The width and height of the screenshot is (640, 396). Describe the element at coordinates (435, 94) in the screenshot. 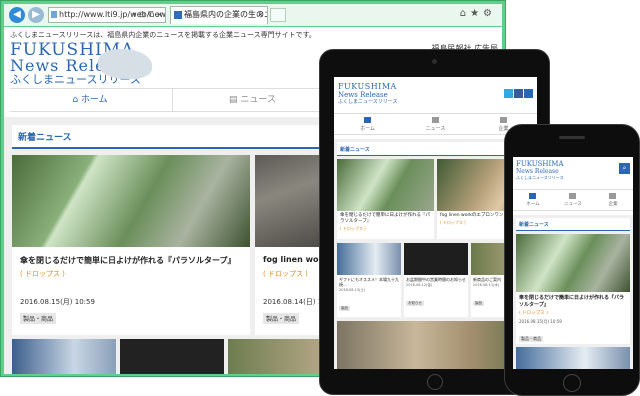

I see `tablet-header: FUKUSHIMA News Release ふくしまニュースリリース` at that location.